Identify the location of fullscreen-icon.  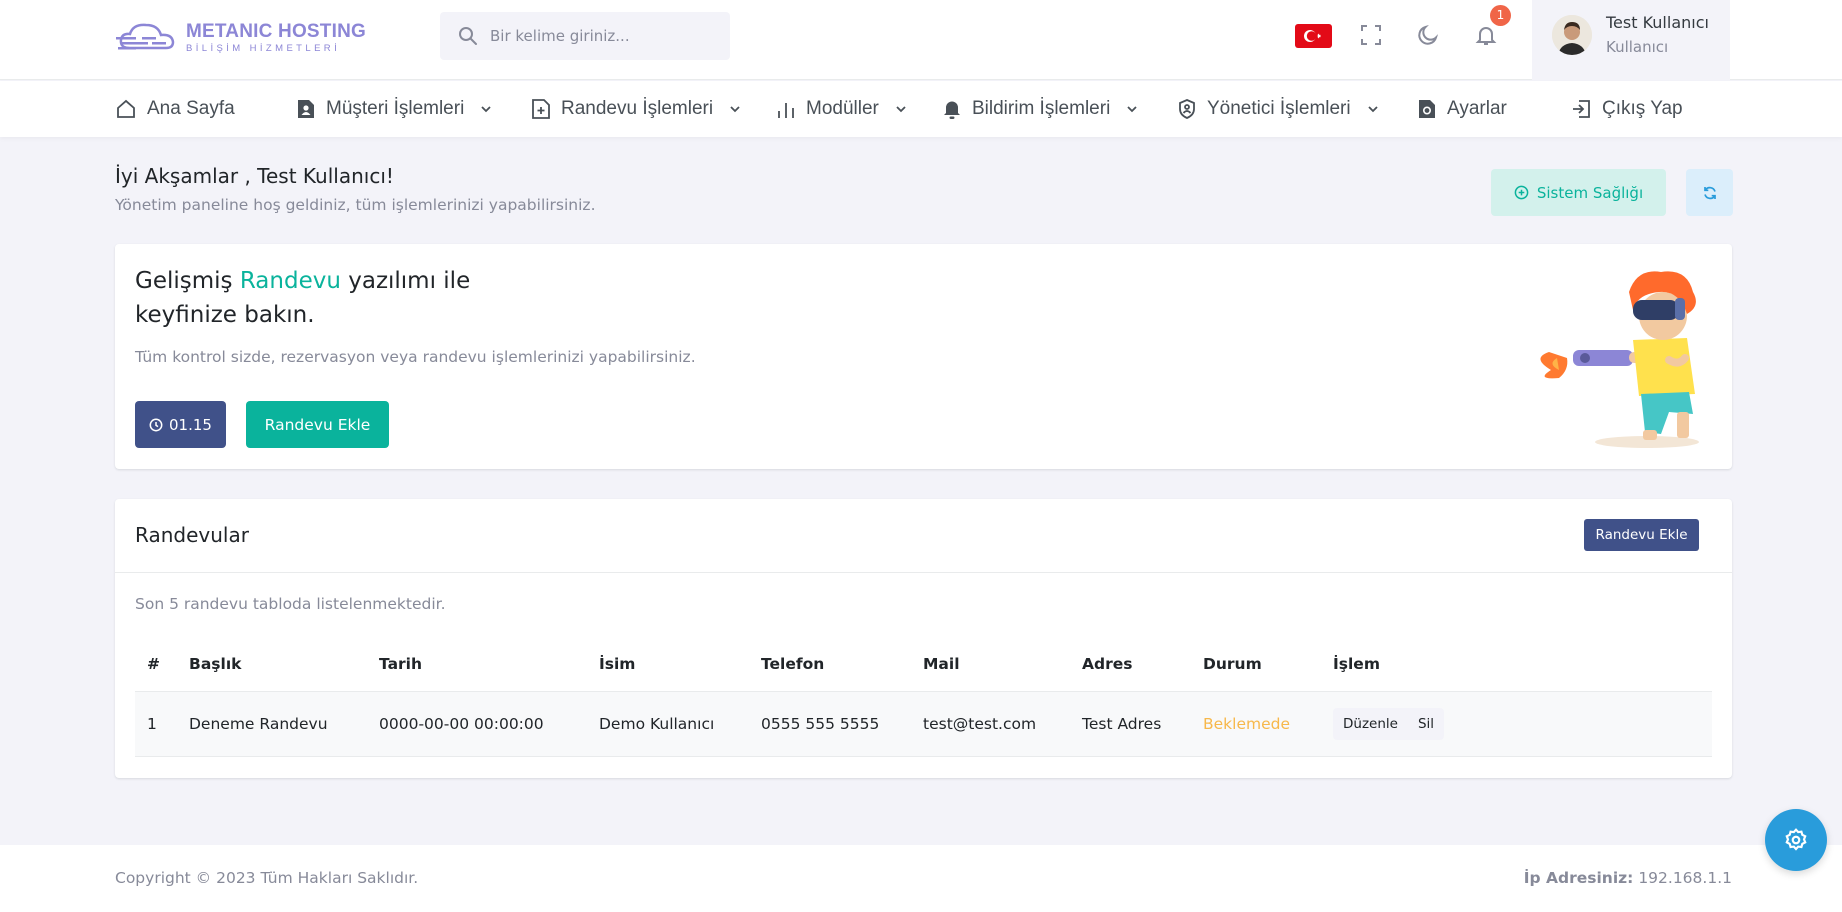
(1371, 35).